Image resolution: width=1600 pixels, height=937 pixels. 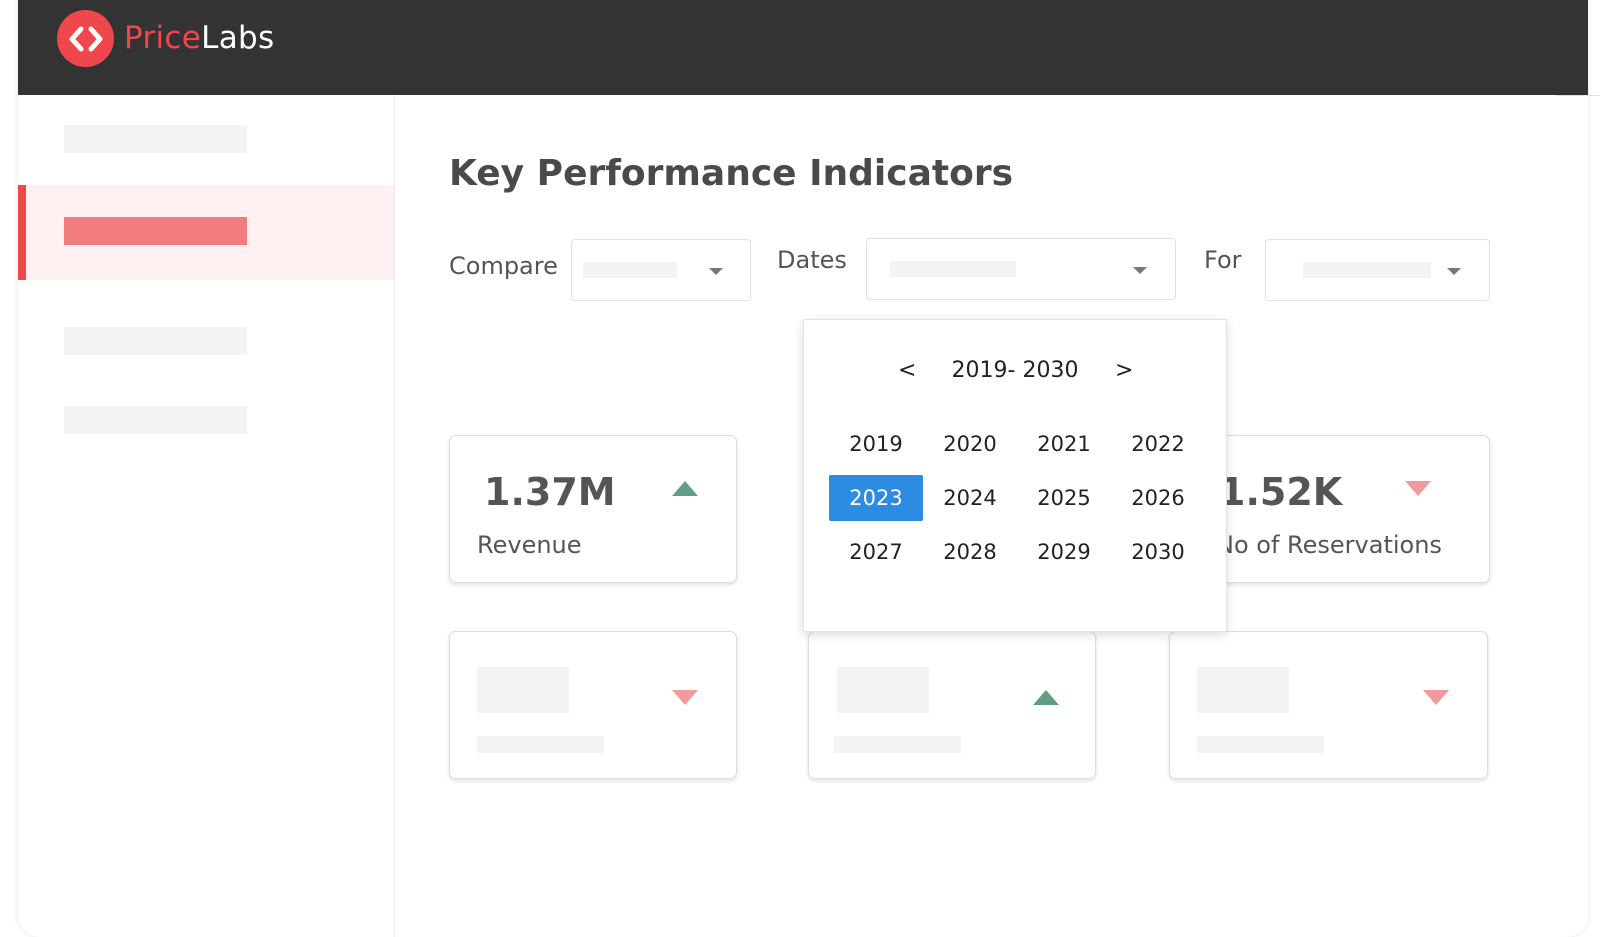 I want to click on for-select, so click(x=1377, y=270).